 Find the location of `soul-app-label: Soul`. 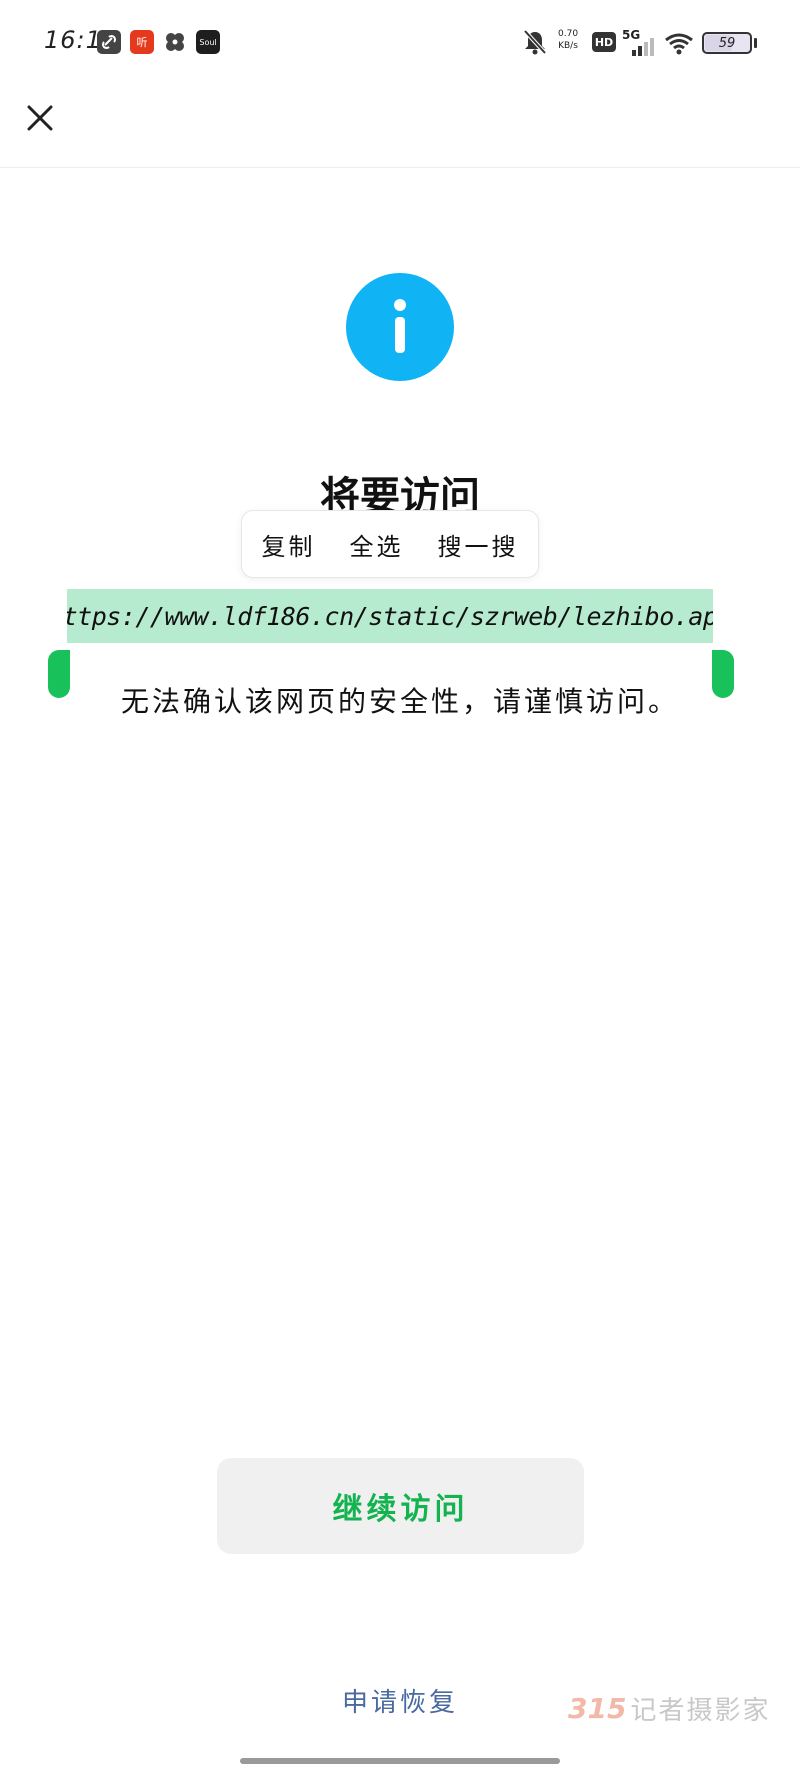

soul-app-label: Soul is located at coordinates (208, 42).